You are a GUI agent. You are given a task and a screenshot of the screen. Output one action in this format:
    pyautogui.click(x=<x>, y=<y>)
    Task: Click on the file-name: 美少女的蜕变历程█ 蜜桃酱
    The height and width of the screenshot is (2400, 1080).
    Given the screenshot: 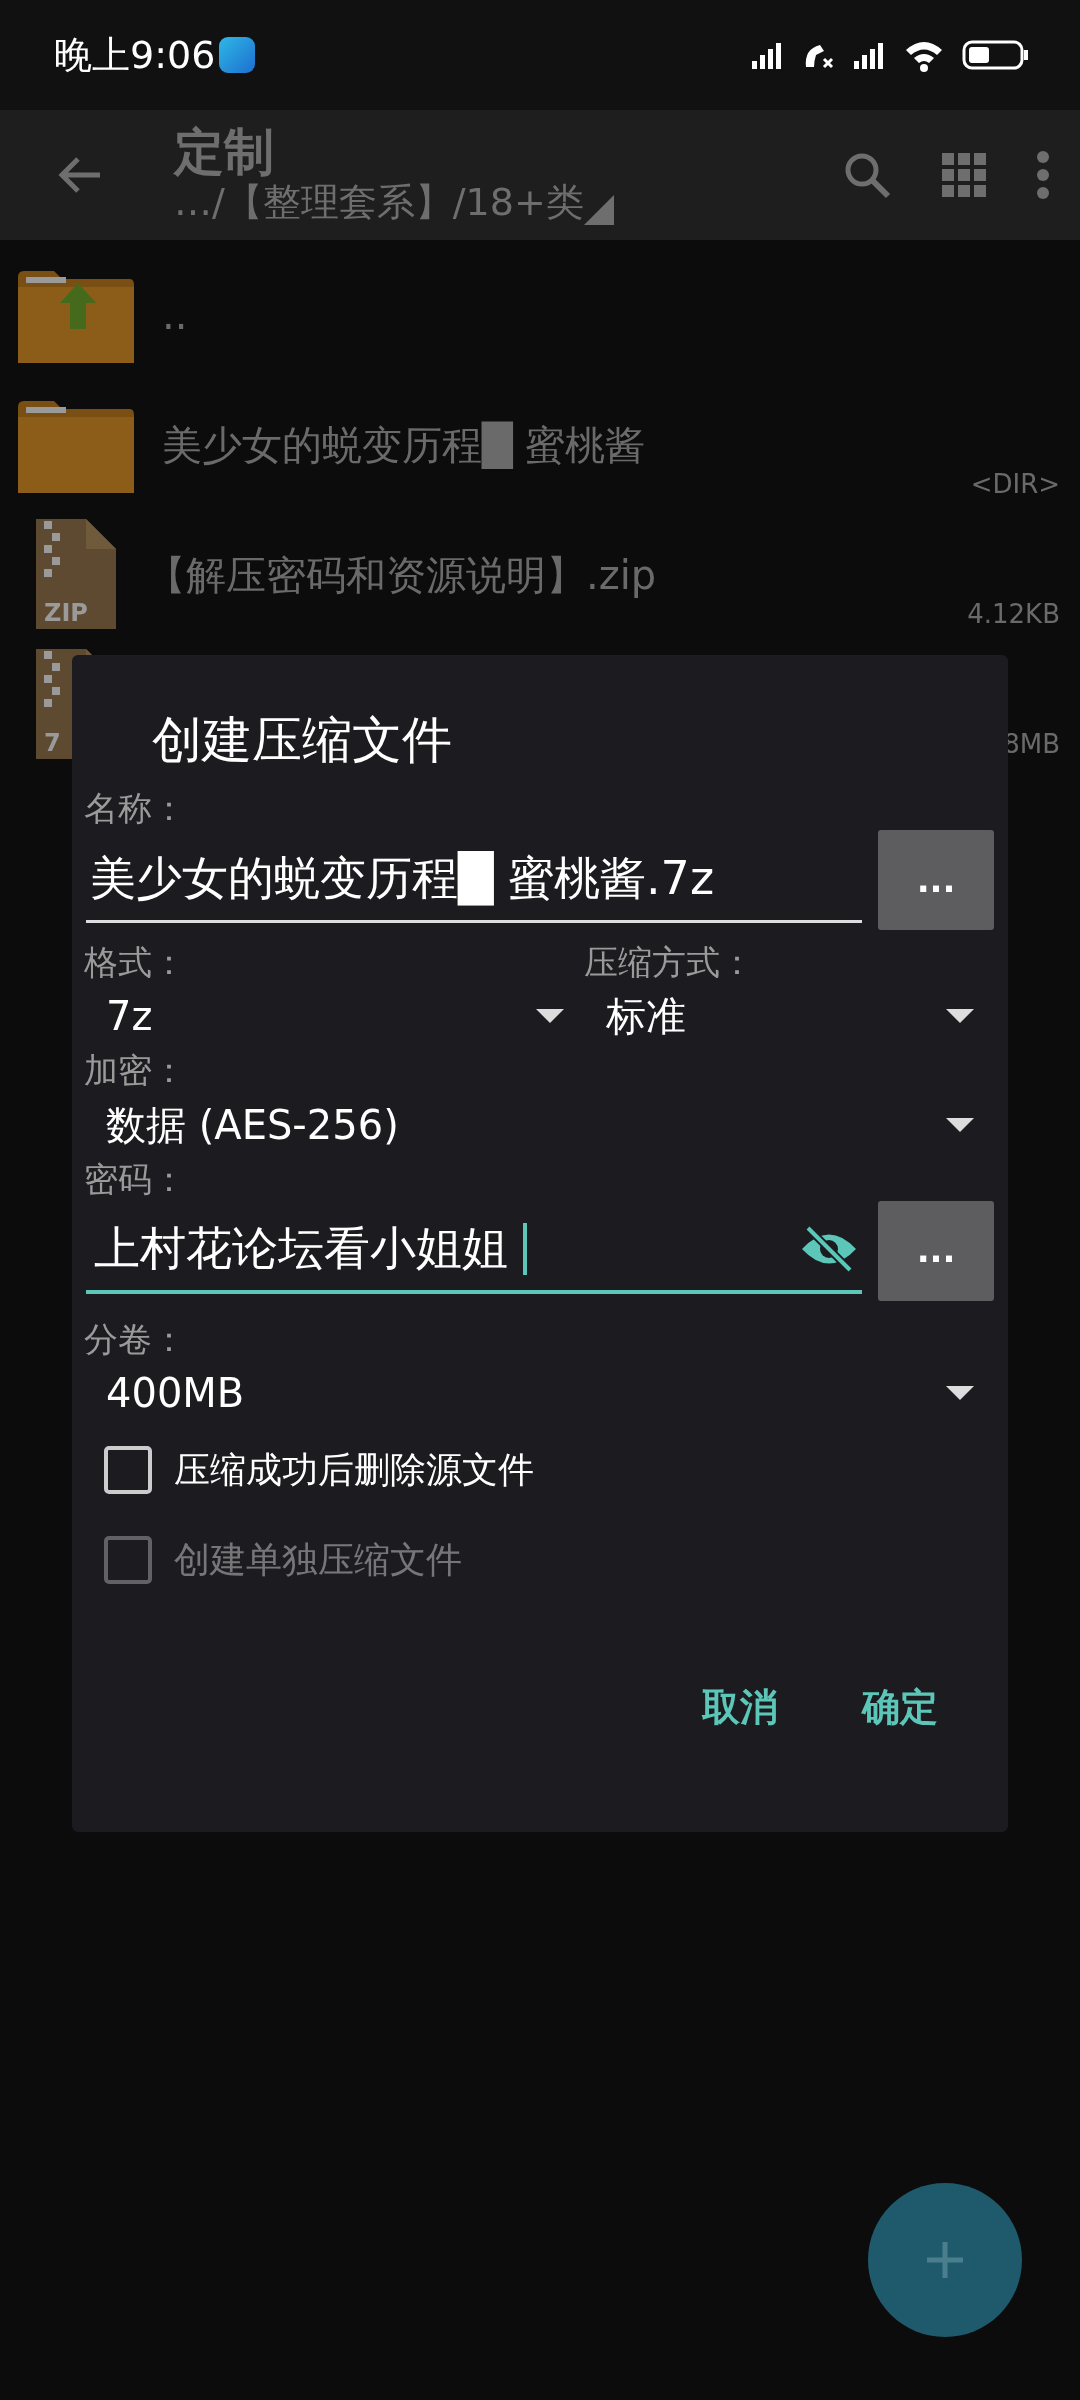 What is the action you would take?
    pyautogui.click(x=404, y=445)
    